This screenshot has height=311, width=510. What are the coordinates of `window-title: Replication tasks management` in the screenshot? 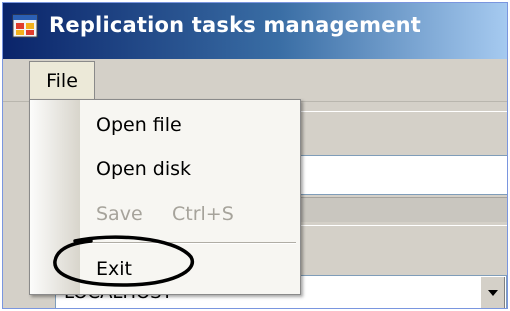 It's located at (235, 25).